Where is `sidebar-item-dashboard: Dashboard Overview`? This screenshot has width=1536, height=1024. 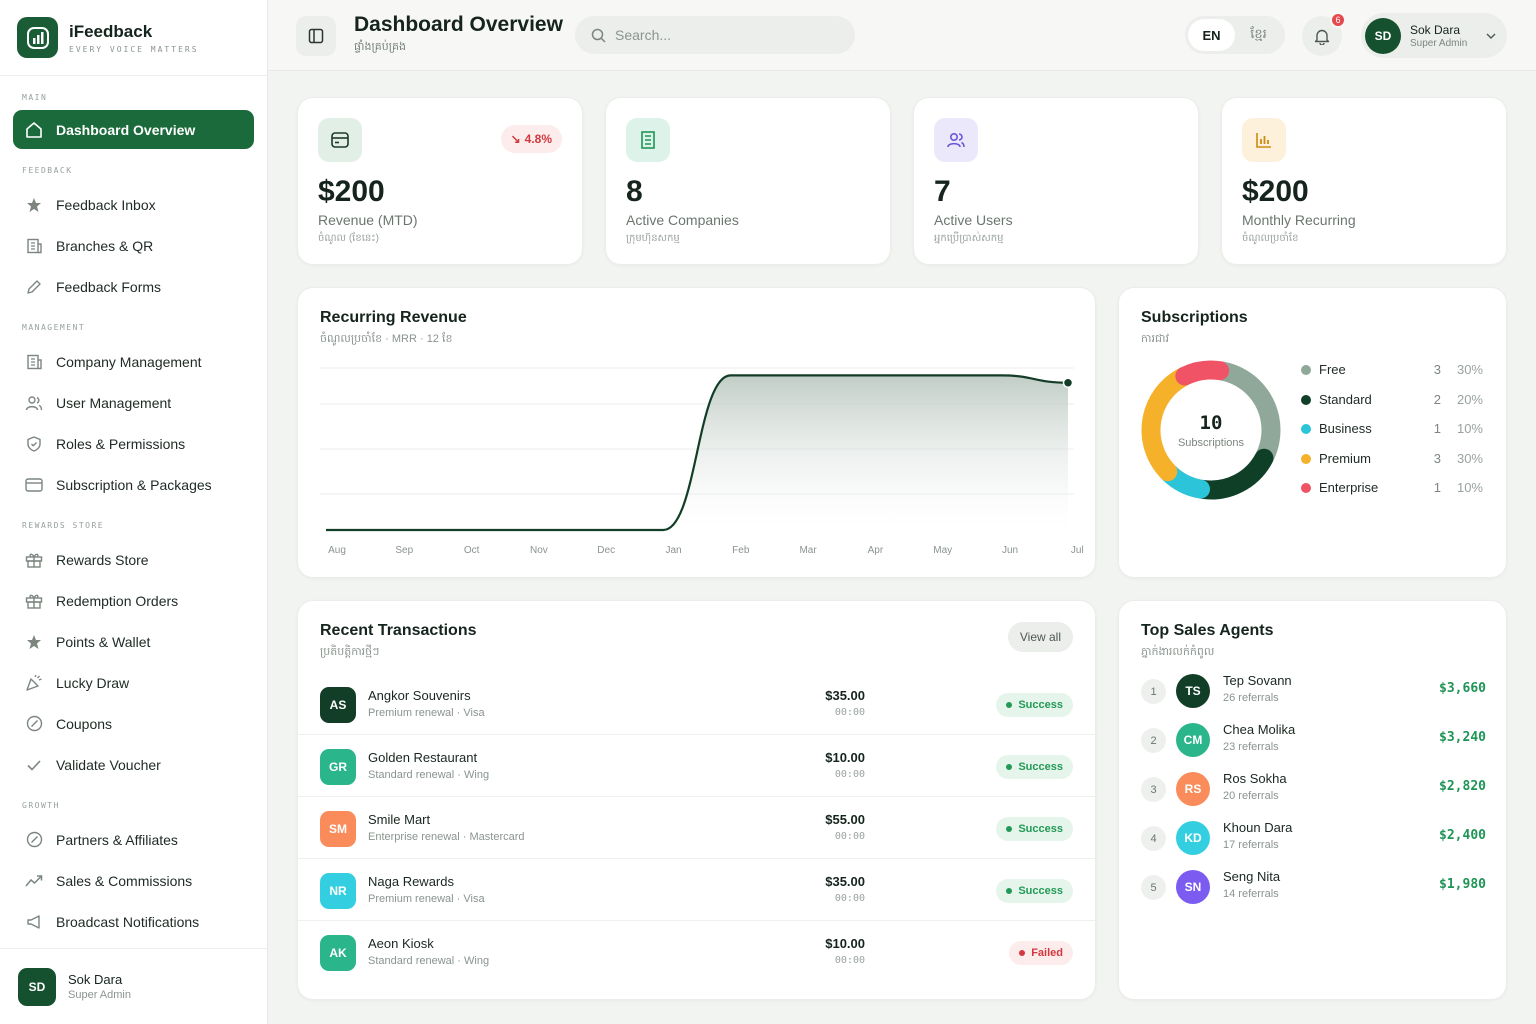
sidebar-item-dashboard: Dashboard Overview is located at coordinates (133, 129).